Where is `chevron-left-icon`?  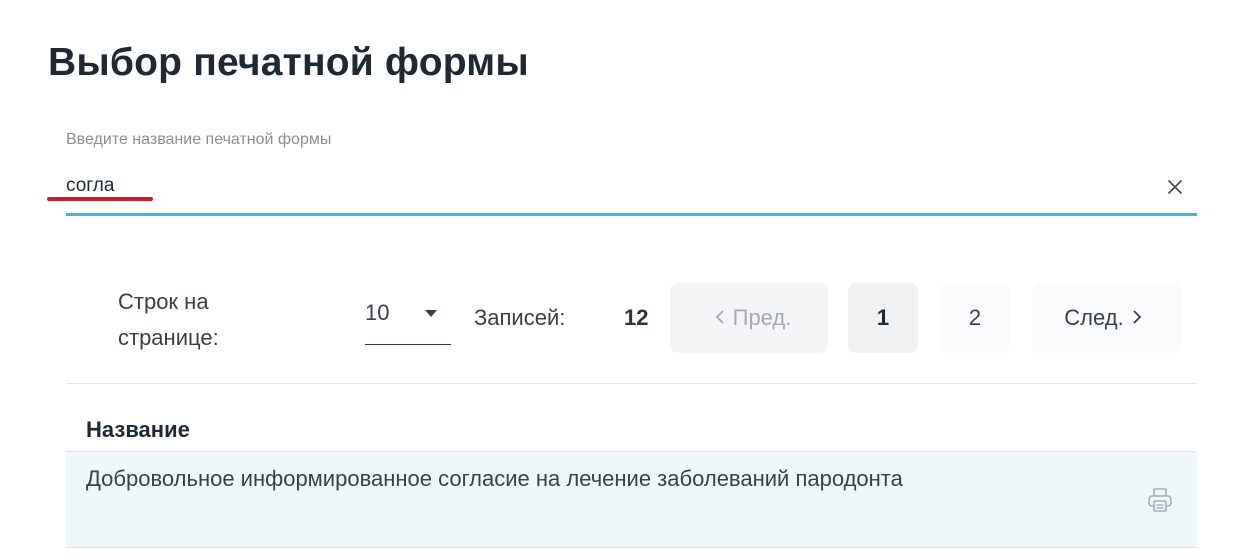 chevron-left-icon is located at coordinates (720, 318).